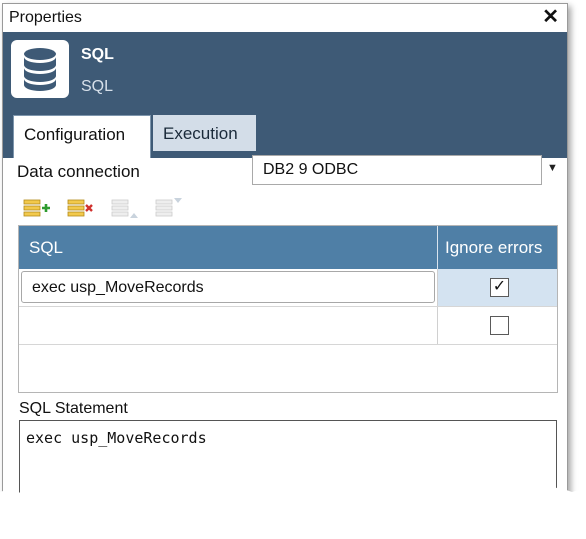  I want to click on table-row: exec usp_MoveRecords ✓, so click(288, 288).